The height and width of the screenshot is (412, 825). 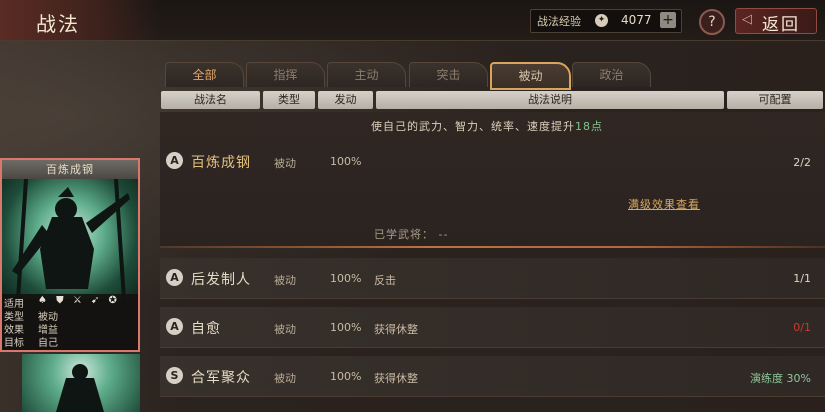 I want to click on exp-coin-icon: ✦, so click(x=601, y=20).